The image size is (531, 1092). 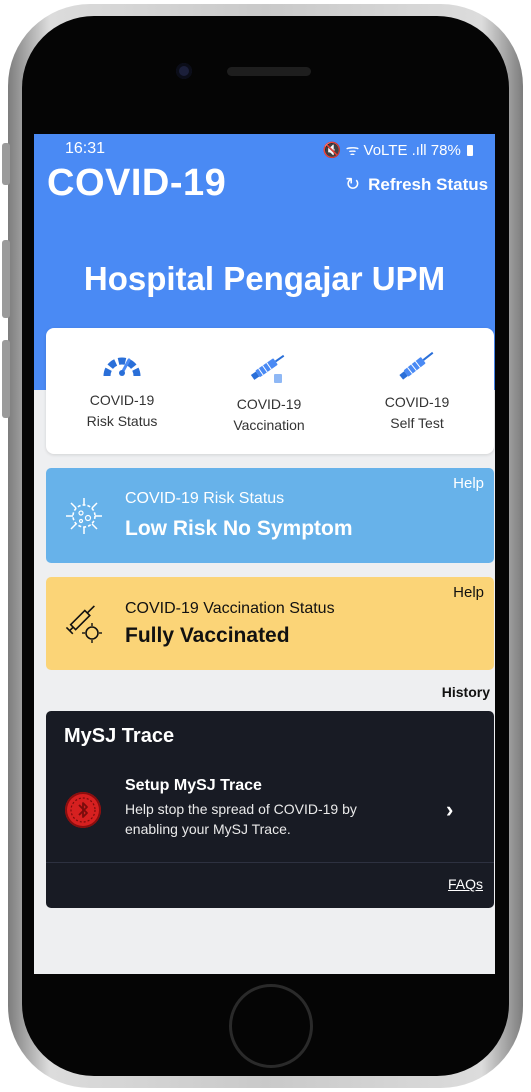 What do you see at coordinates (267, 368) in the screenshot?
I see `vaccine-icon` at bounding box center [267, 368].